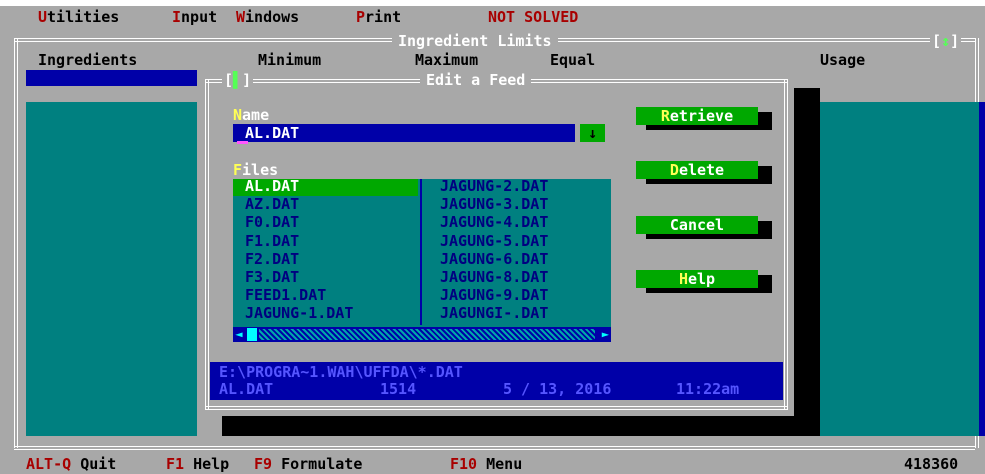 Image resolution: width=985 pixels, height=474 pixels. I want to click on close-icon: ▌, so click(238, 80).